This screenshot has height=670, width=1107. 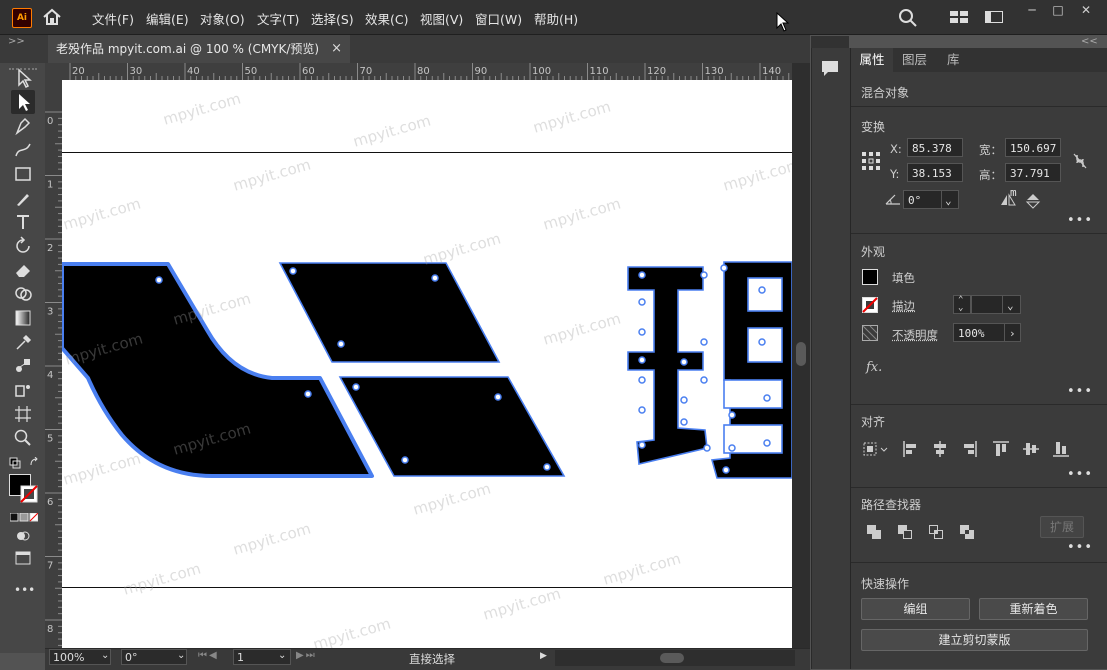 What do you see at coordinates (903, 306) in the screenshot?
I see `stroke-label: 描边` at bounding box center [903, 306].